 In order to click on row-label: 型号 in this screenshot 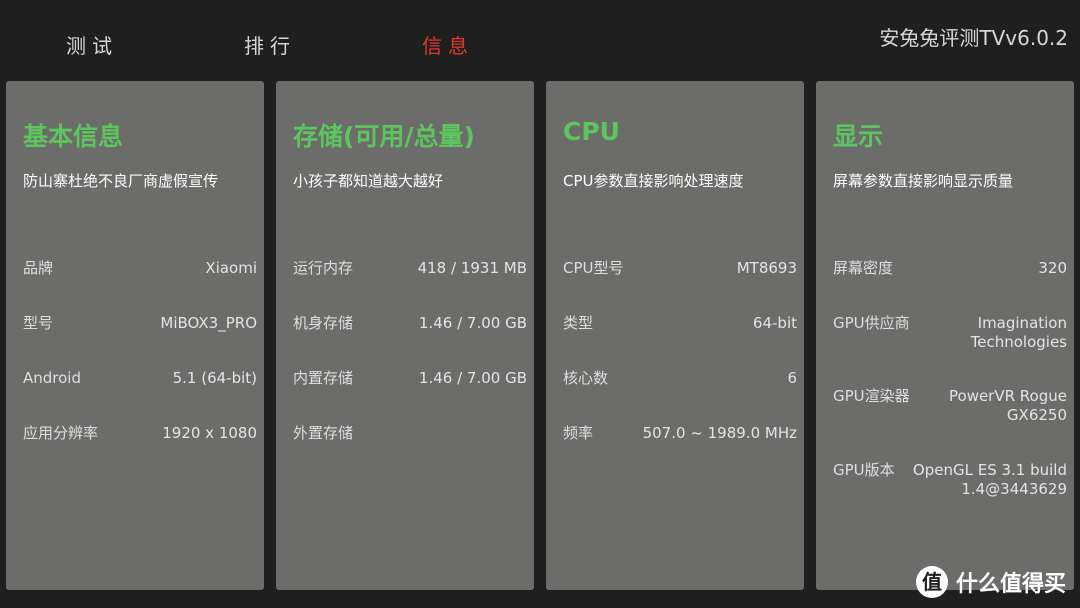, I will do `click(38, 323)`.